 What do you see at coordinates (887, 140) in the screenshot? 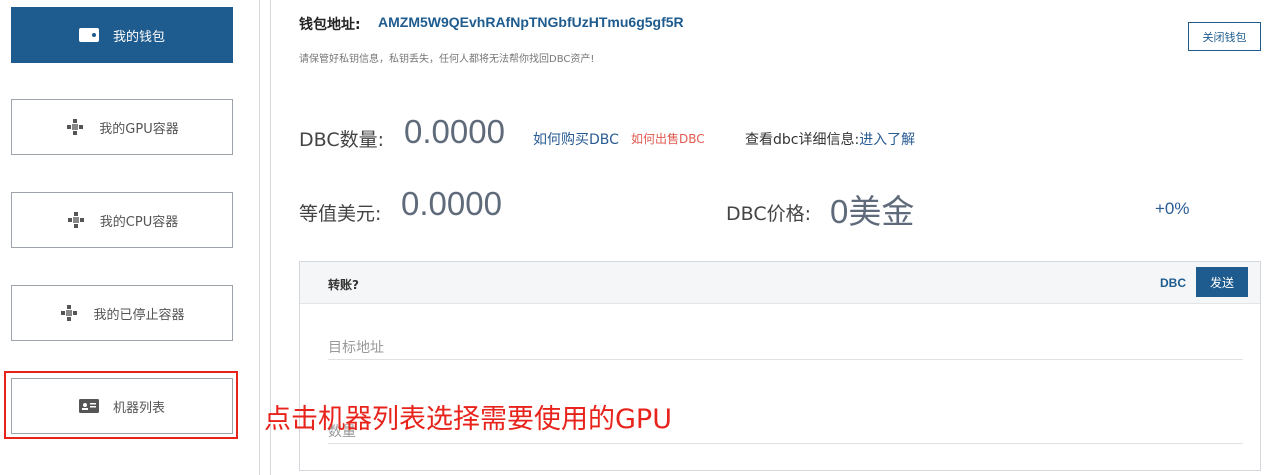
I see `dbc-detail-link: 进入了解` at bounding box center [887, 140].